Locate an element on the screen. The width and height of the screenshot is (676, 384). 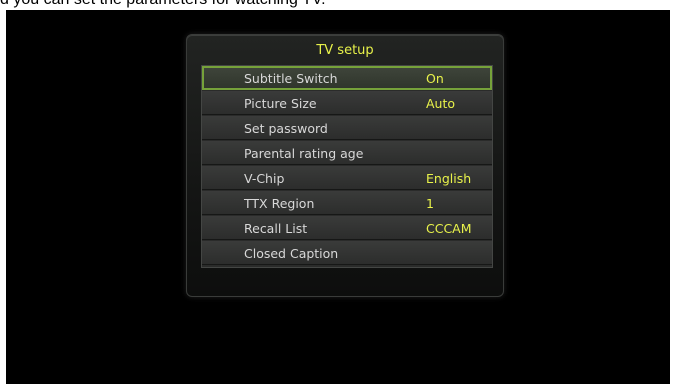
menu-item-value: Auto is located at coordinates (441, 103).